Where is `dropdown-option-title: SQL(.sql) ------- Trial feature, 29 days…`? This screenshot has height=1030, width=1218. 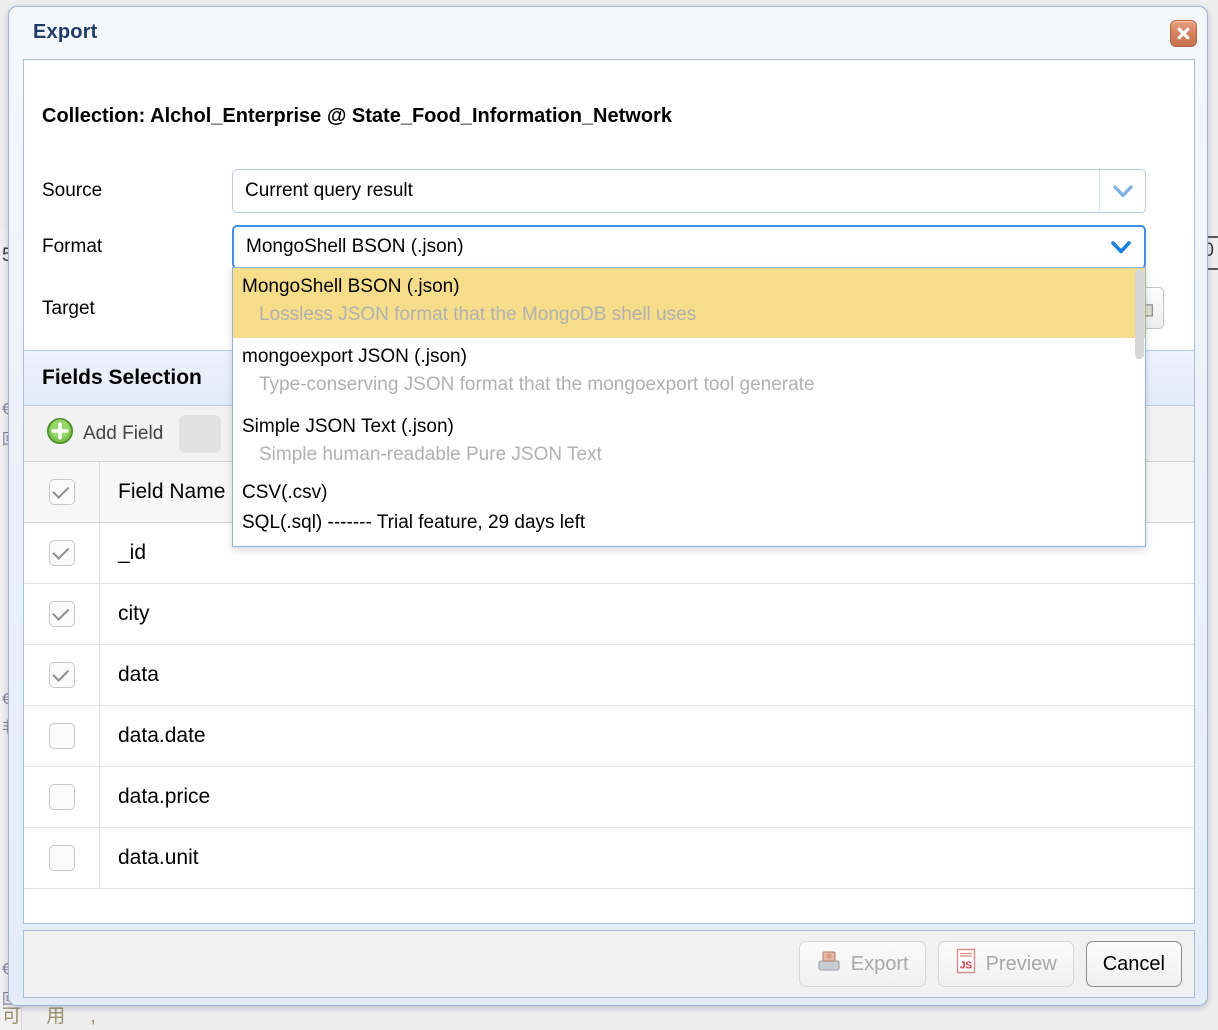 dropdown-option-title: SQL(.sql) ------- Trial feature, 29 days… is located at coordinates (414, 522).